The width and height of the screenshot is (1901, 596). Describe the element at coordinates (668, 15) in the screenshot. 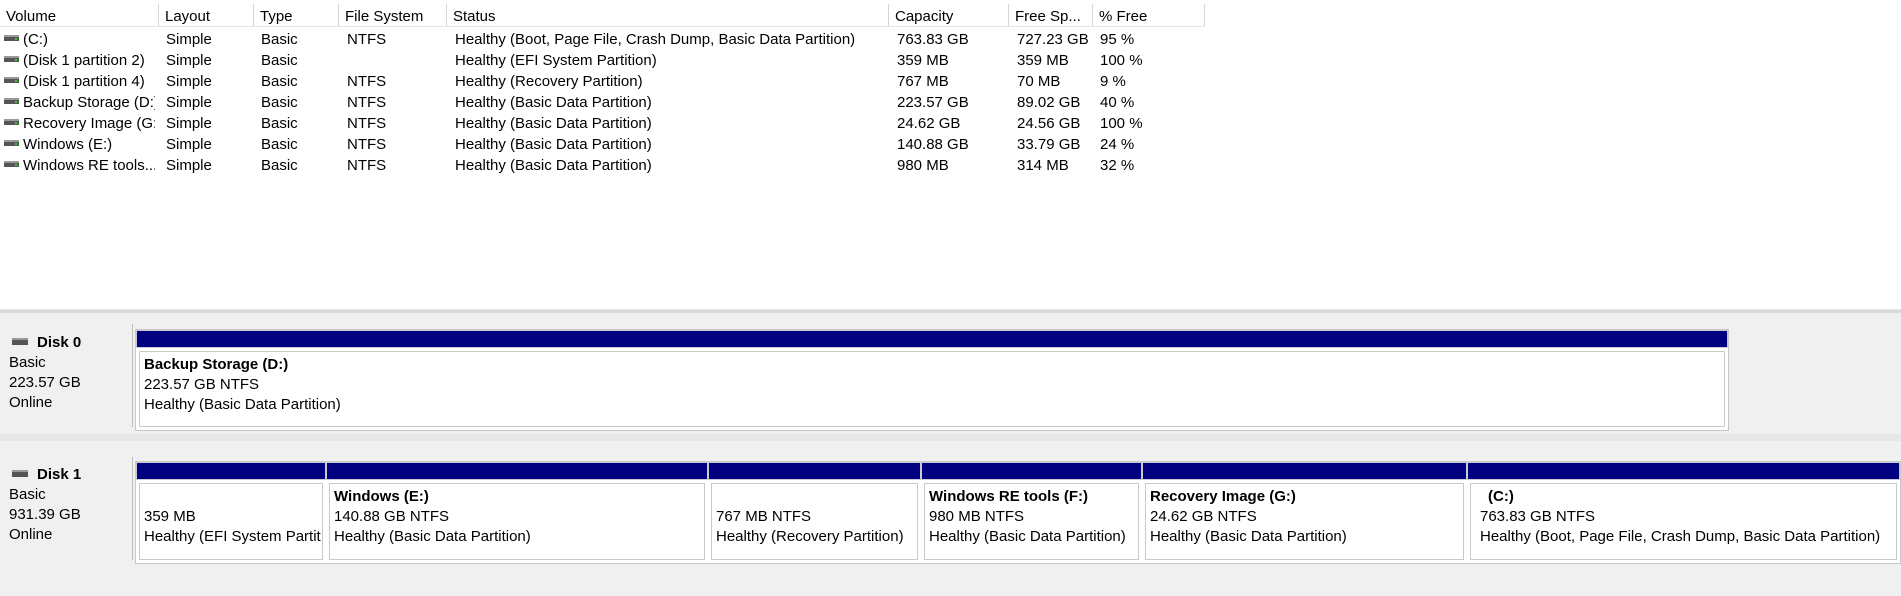

I see `col-status: Status` at that location.